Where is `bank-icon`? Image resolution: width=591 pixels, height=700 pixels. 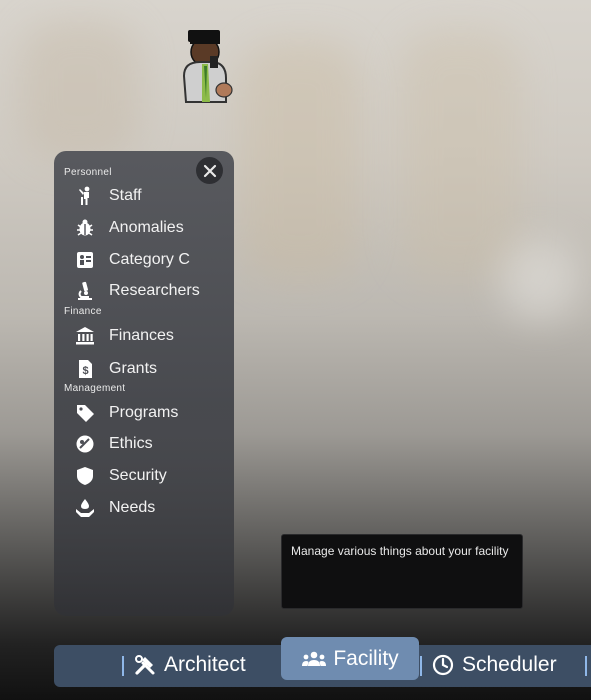 bank-icon is located at coordinates (85, 336).